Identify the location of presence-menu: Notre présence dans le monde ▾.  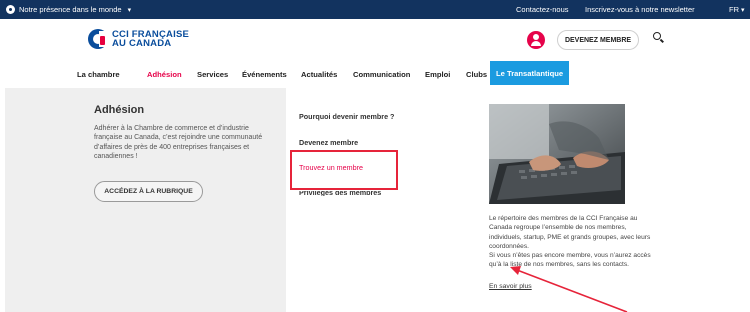
(68, 9).